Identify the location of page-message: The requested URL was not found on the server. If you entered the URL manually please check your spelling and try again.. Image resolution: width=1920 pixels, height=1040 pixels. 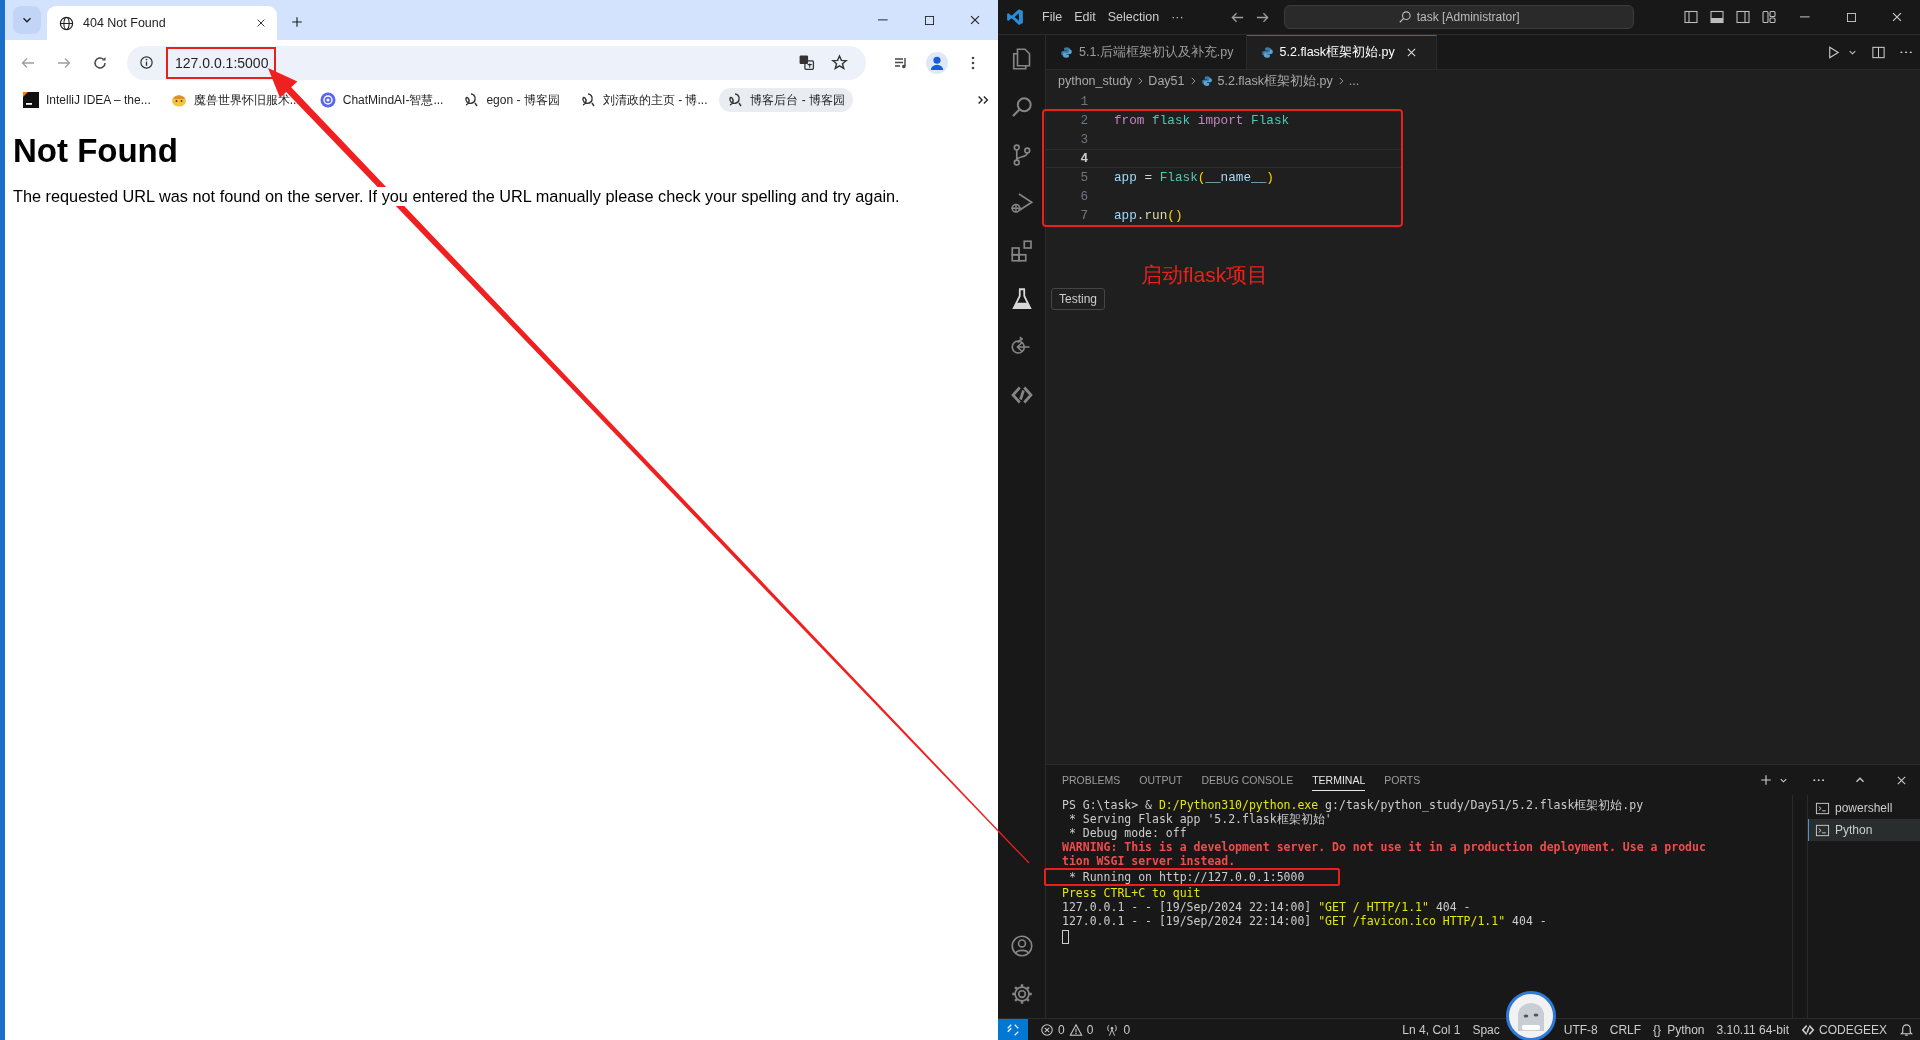
(456, 196).